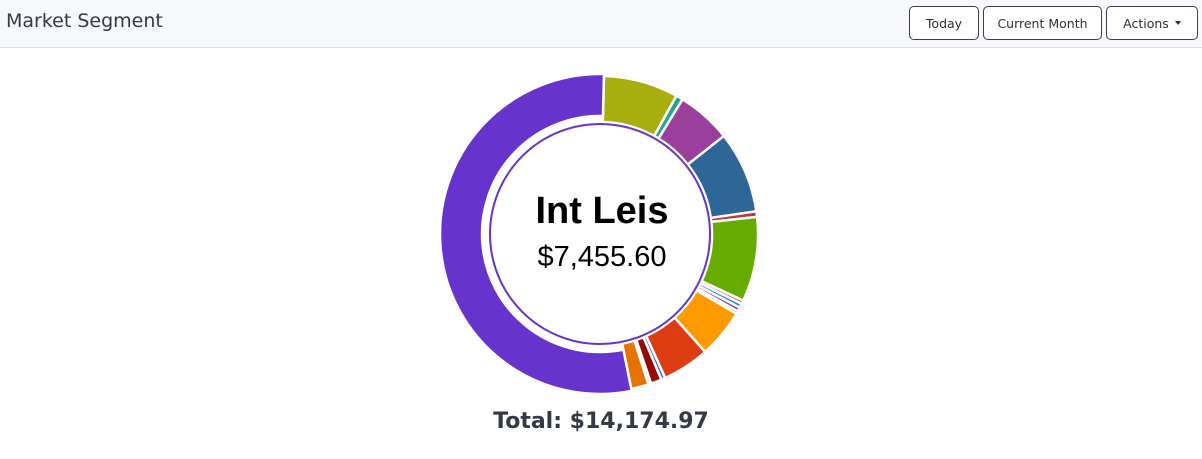 The width and height of the screenshot is (1202, 459). Describe the element at coordinates (1146, 23) in the screenshot. I see `actions-label: Actions` at that location.